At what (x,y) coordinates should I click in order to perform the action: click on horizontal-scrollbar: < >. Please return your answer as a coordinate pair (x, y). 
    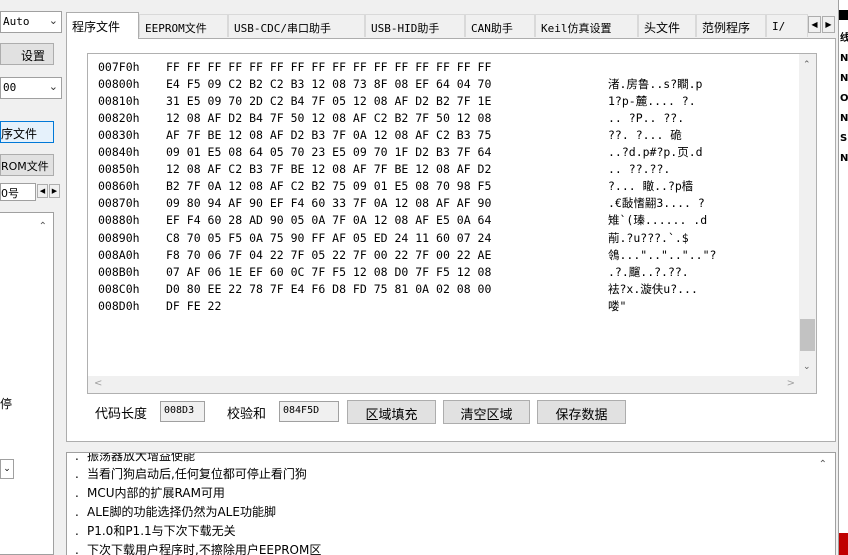
    Looking at the image, I should click on (443, 384).